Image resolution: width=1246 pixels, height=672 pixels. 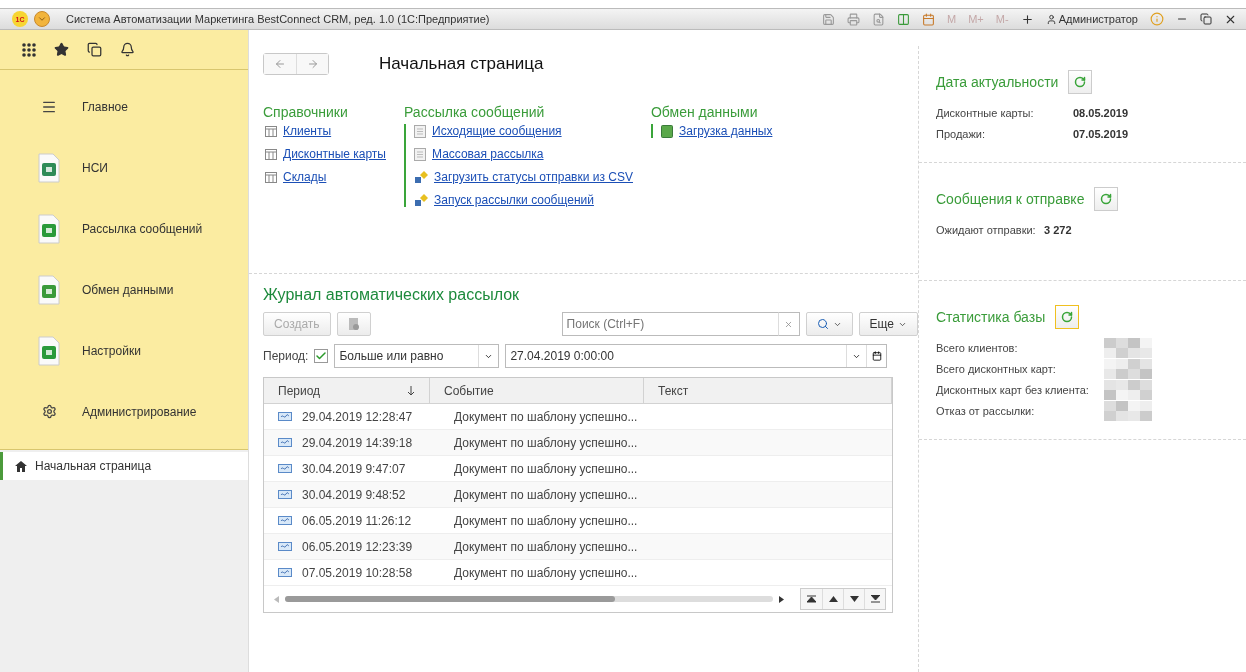 I want to click on restore-icon, so click(x=1206, y=19).